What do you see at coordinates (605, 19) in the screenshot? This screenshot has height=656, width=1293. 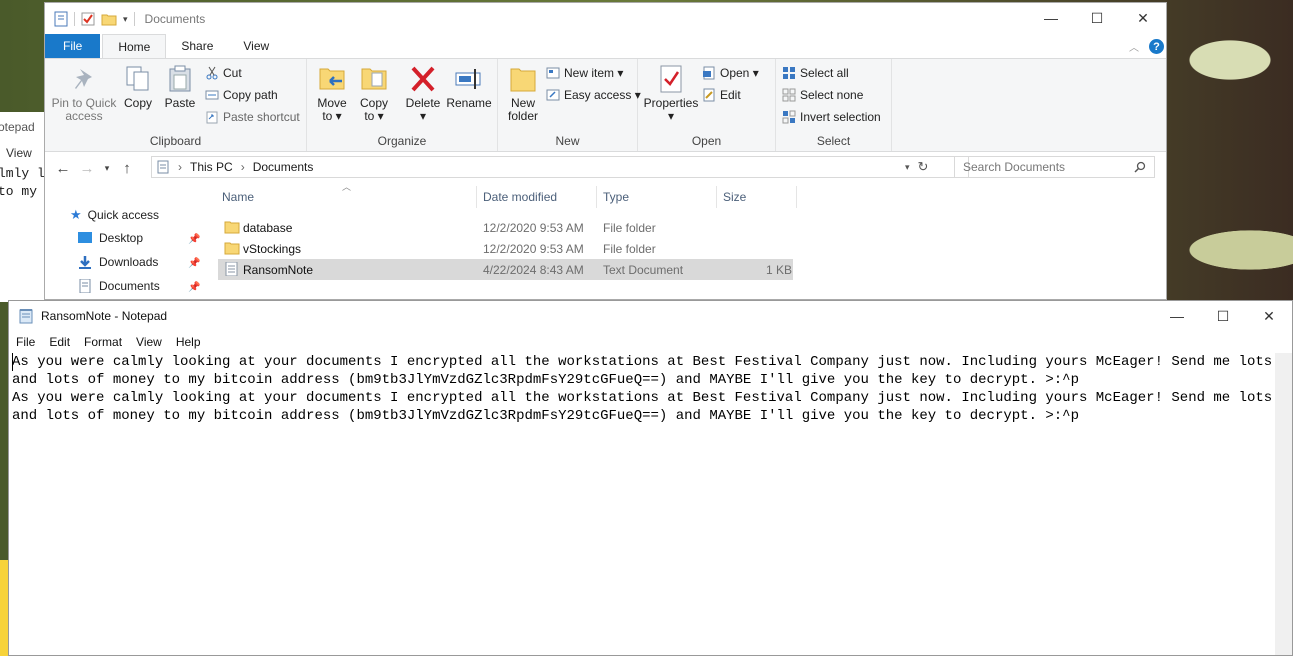 I see `explorer-titlebar: ▾ Documents — ☐ ✕` at bounding box center [605, 19].